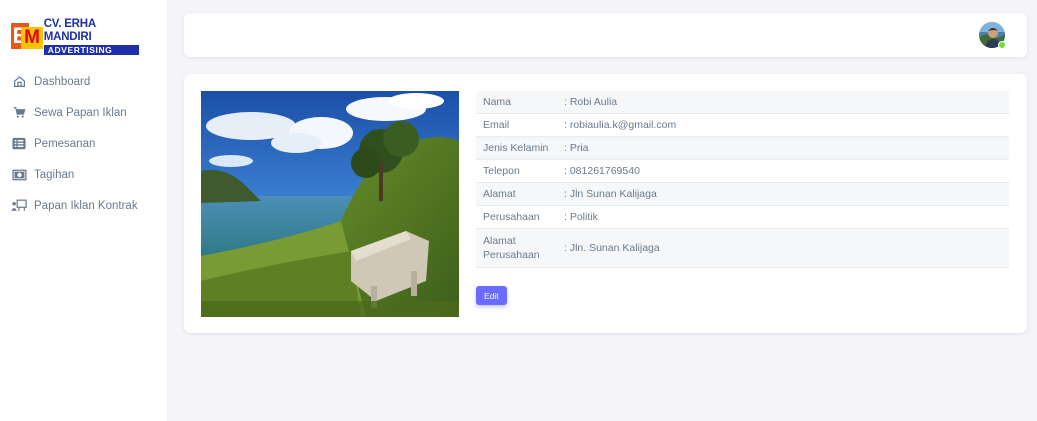 Image resolution: width=1037 pixels, height=421 pixels. What do you see at coordinates (605, 35) in the screenshot?
I see `top-navbar` at bounding box center [605, 35].